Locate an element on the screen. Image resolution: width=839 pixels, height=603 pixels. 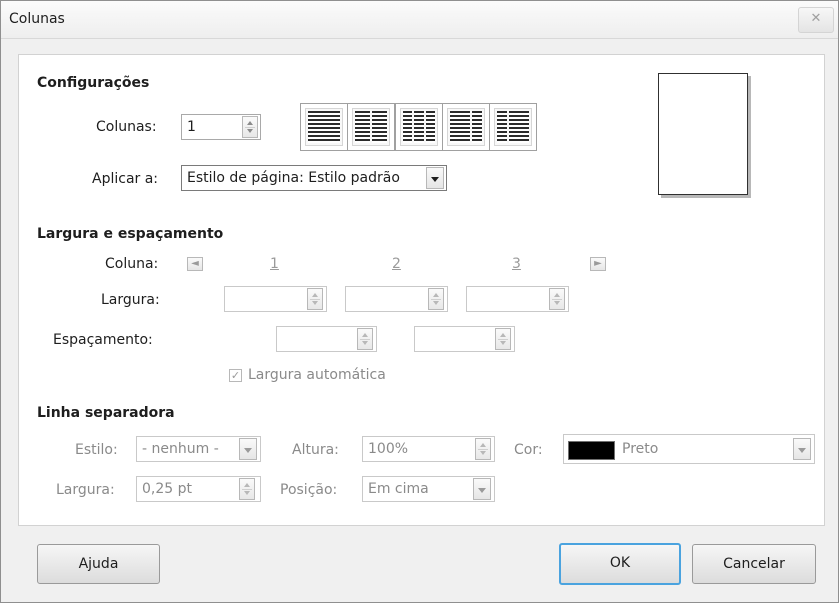
layout-right-wide-button is located at coordinates (513, 127).